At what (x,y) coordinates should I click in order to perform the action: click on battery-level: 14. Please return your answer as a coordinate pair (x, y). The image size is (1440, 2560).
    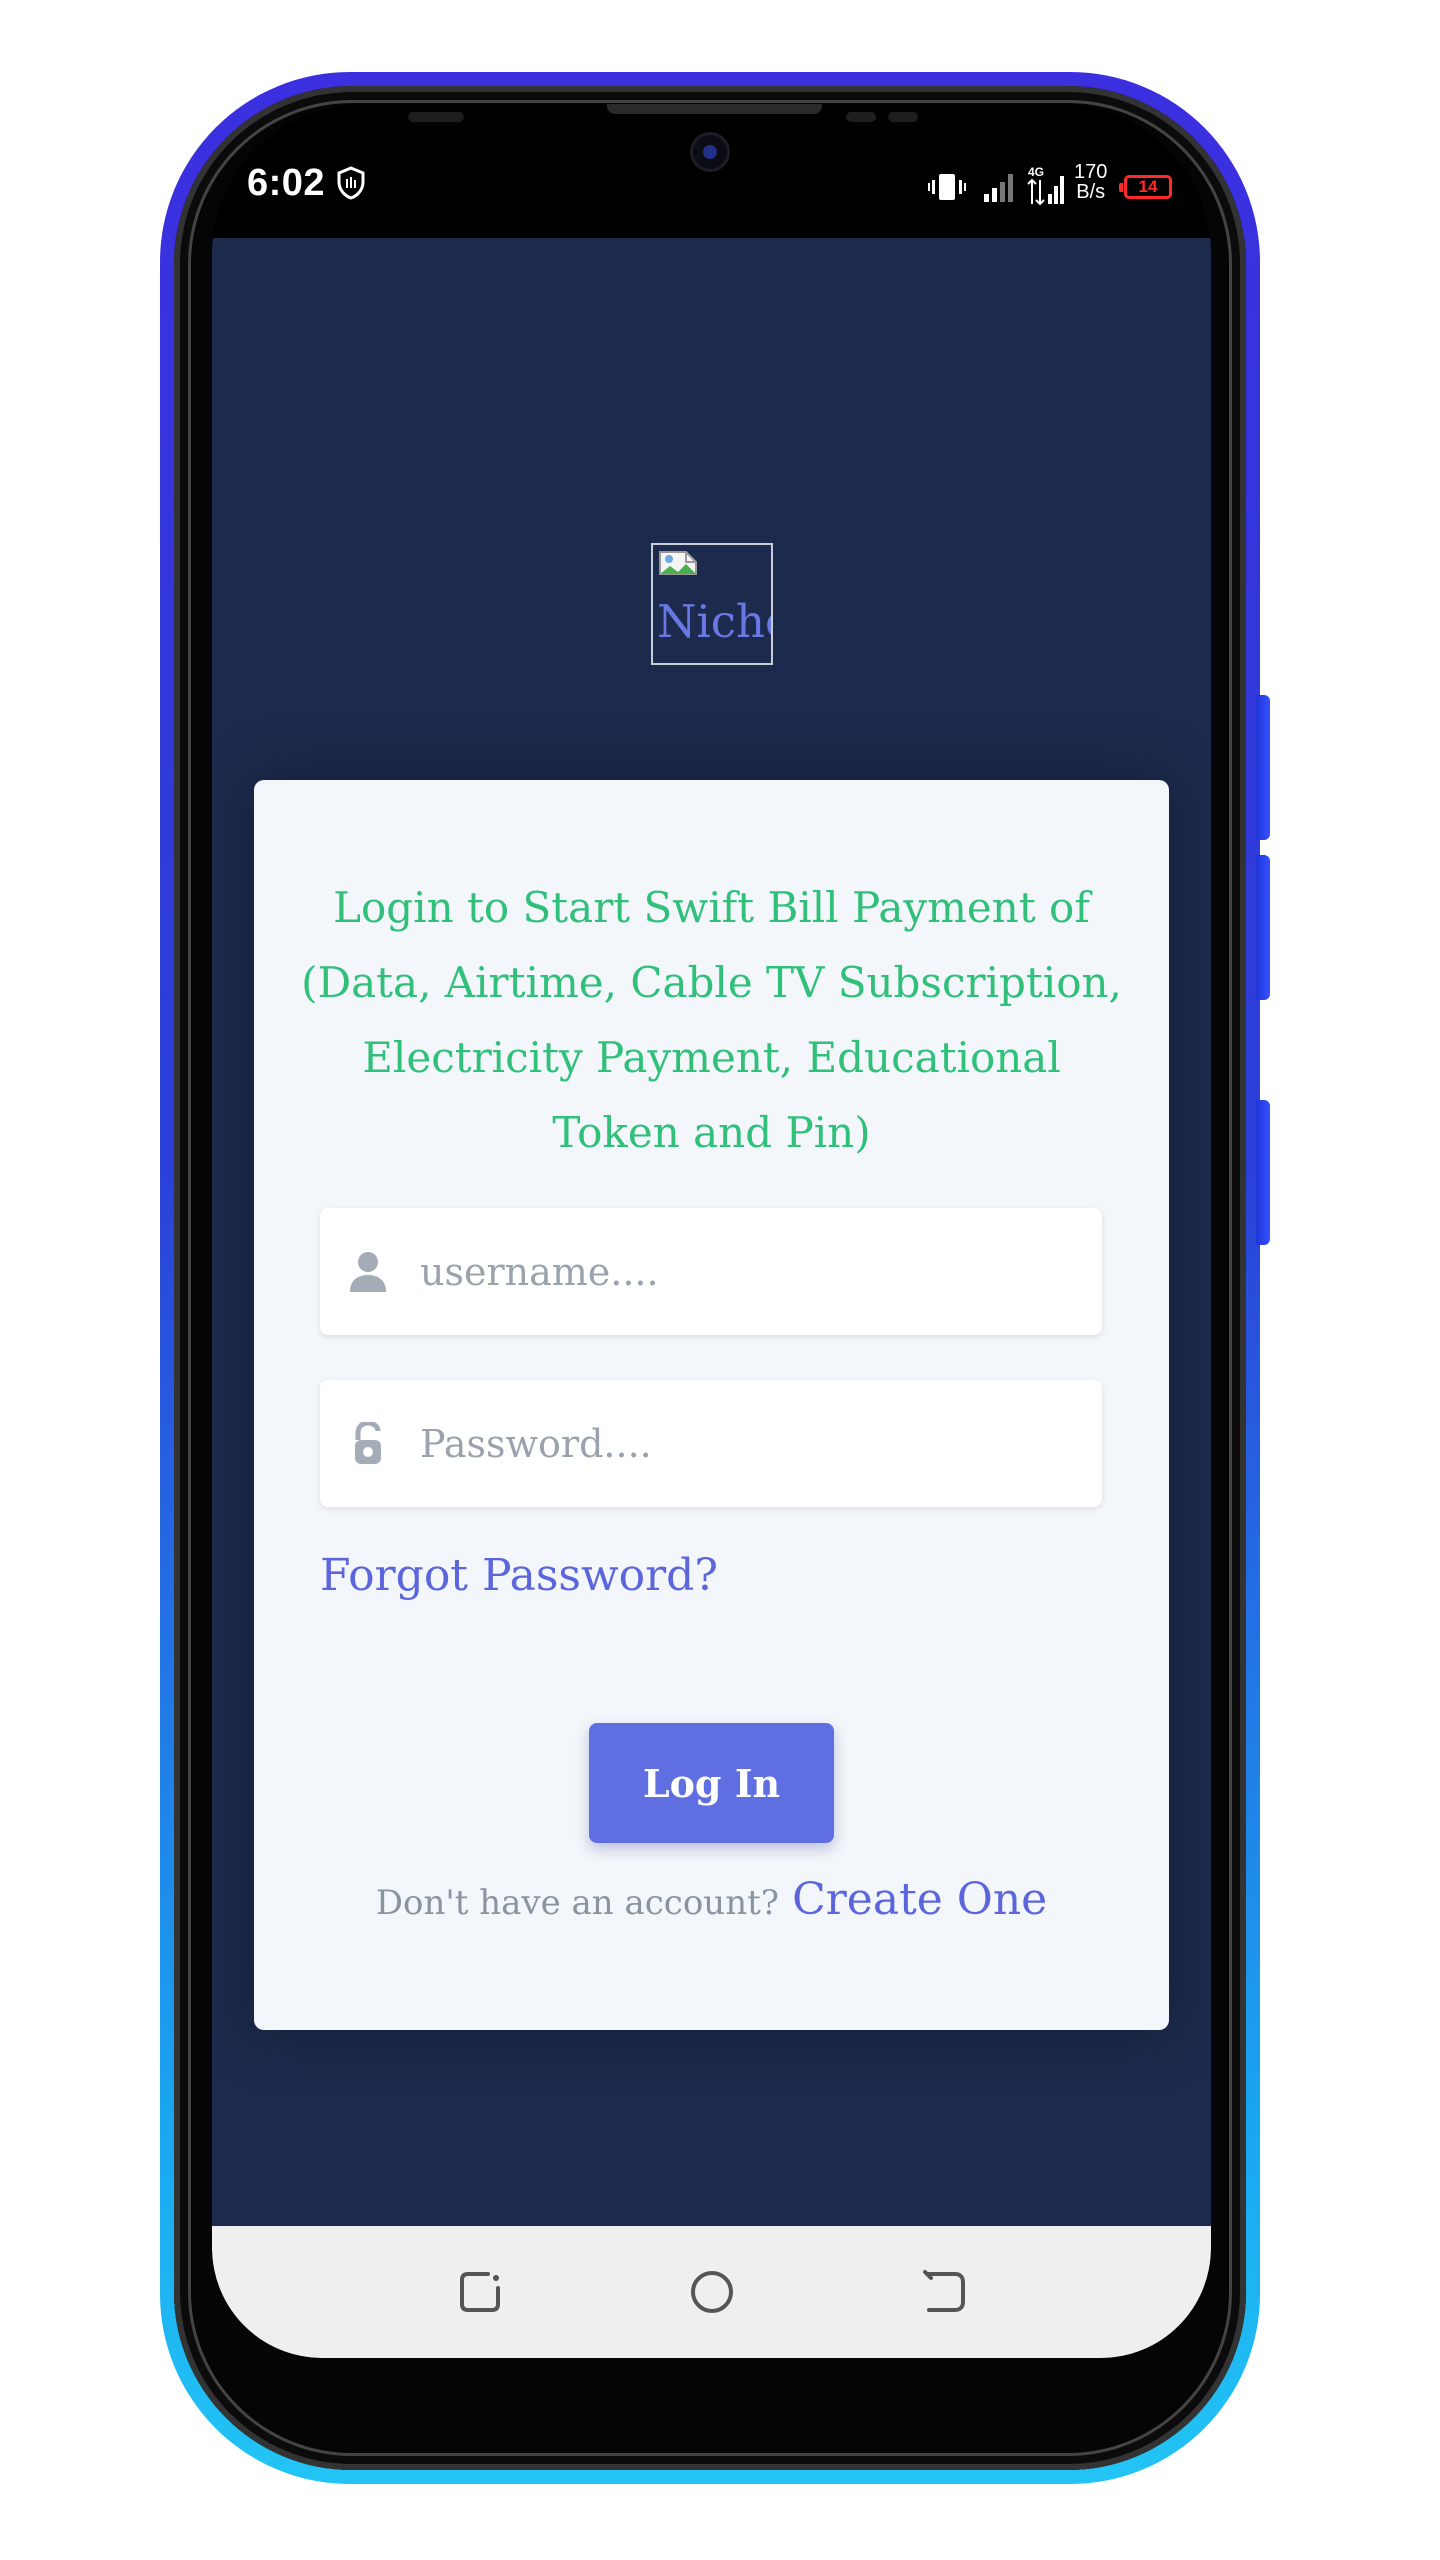
    Looking at the image, I should click on (1148, 186).